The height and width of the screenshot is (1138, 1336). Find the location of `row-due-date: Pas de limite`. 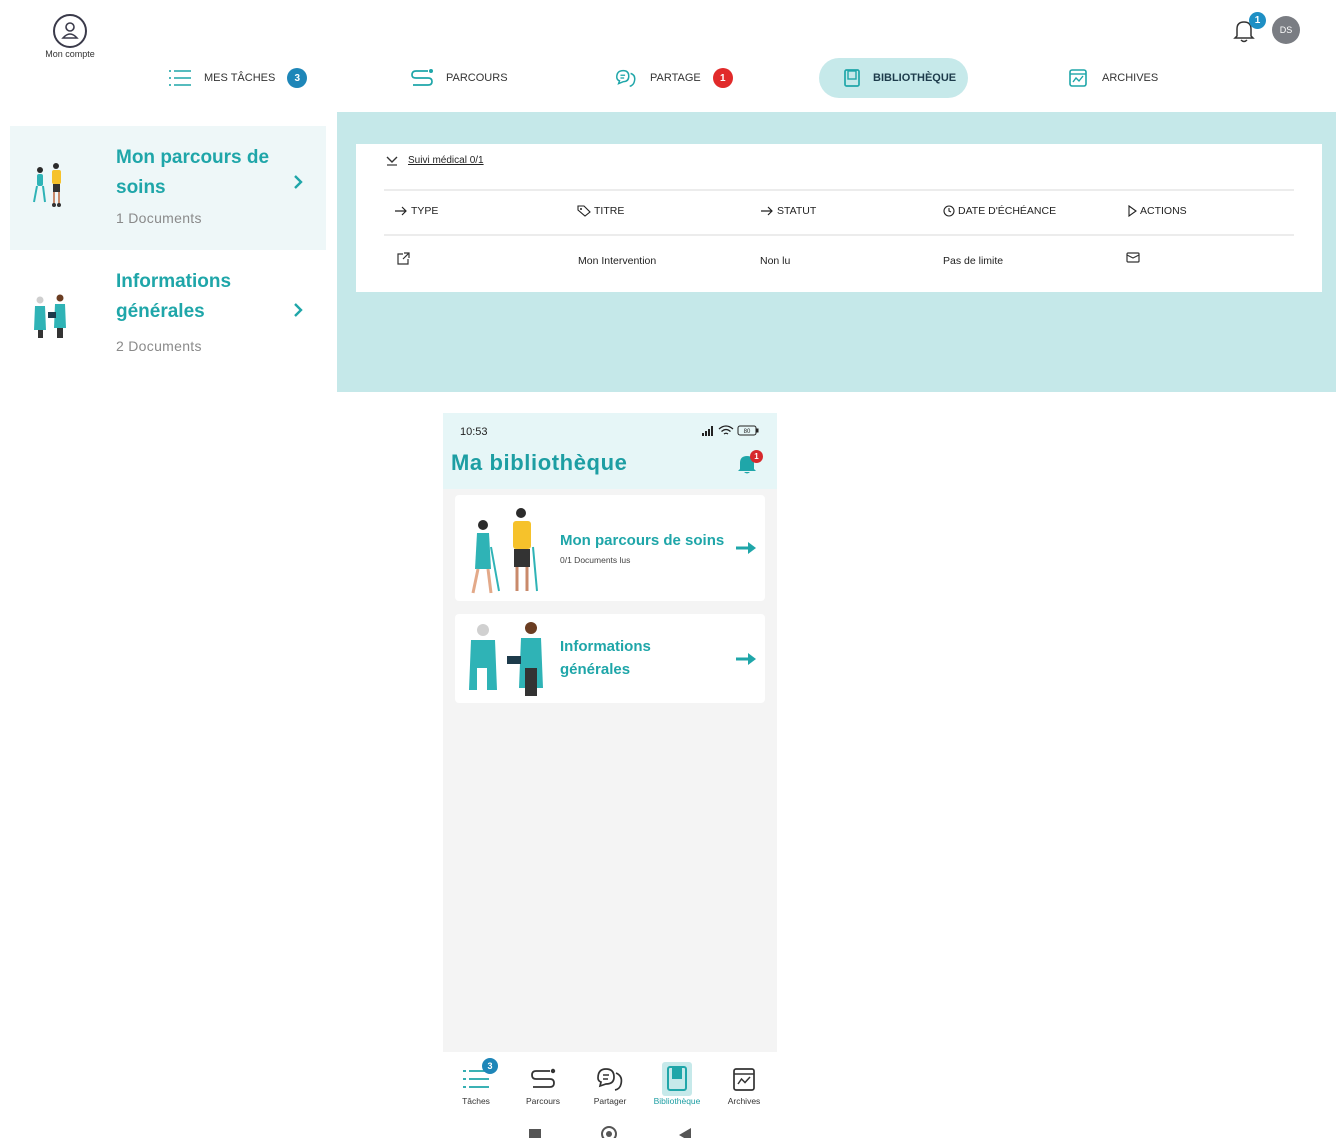

row-due-date: Pas de limite is located at coordinates (973, 261).